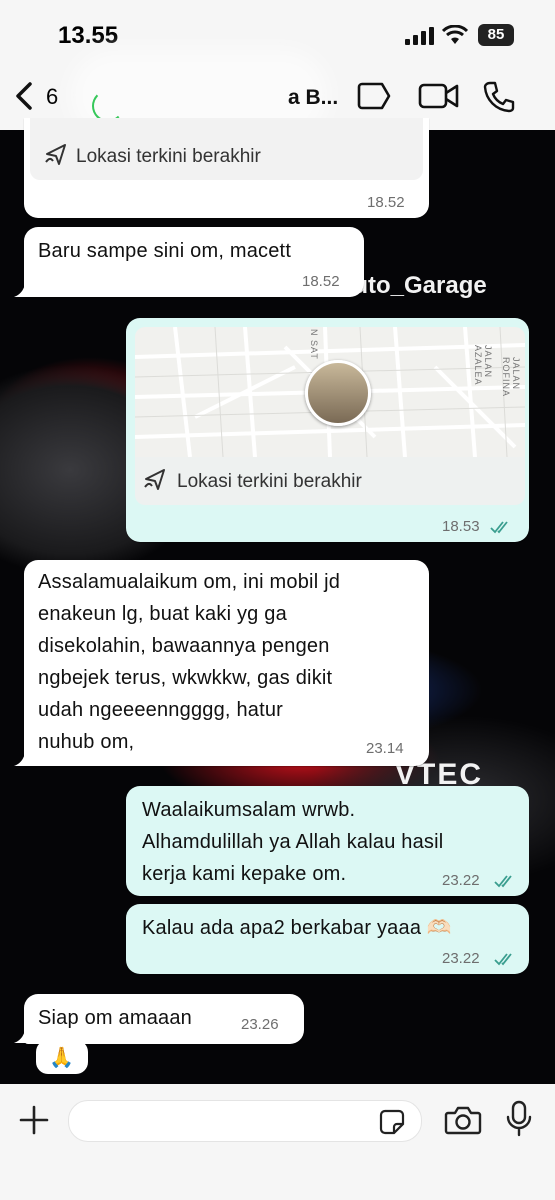 The width and height of the screenshot is (555, 1200). I want to click on message-text-line: nuhub om,, so click(86, 742).